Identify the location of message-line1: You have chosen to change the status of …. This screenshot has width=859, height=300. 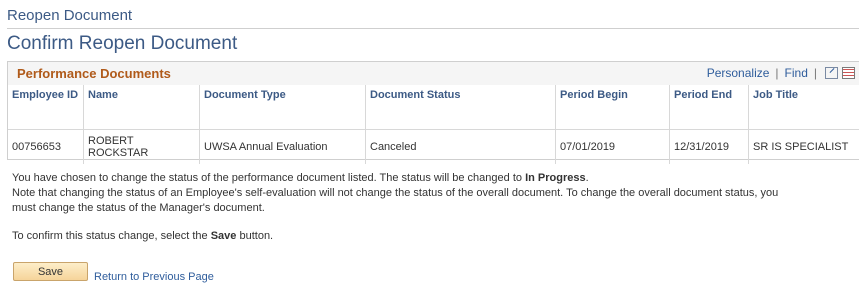
(269, 178).